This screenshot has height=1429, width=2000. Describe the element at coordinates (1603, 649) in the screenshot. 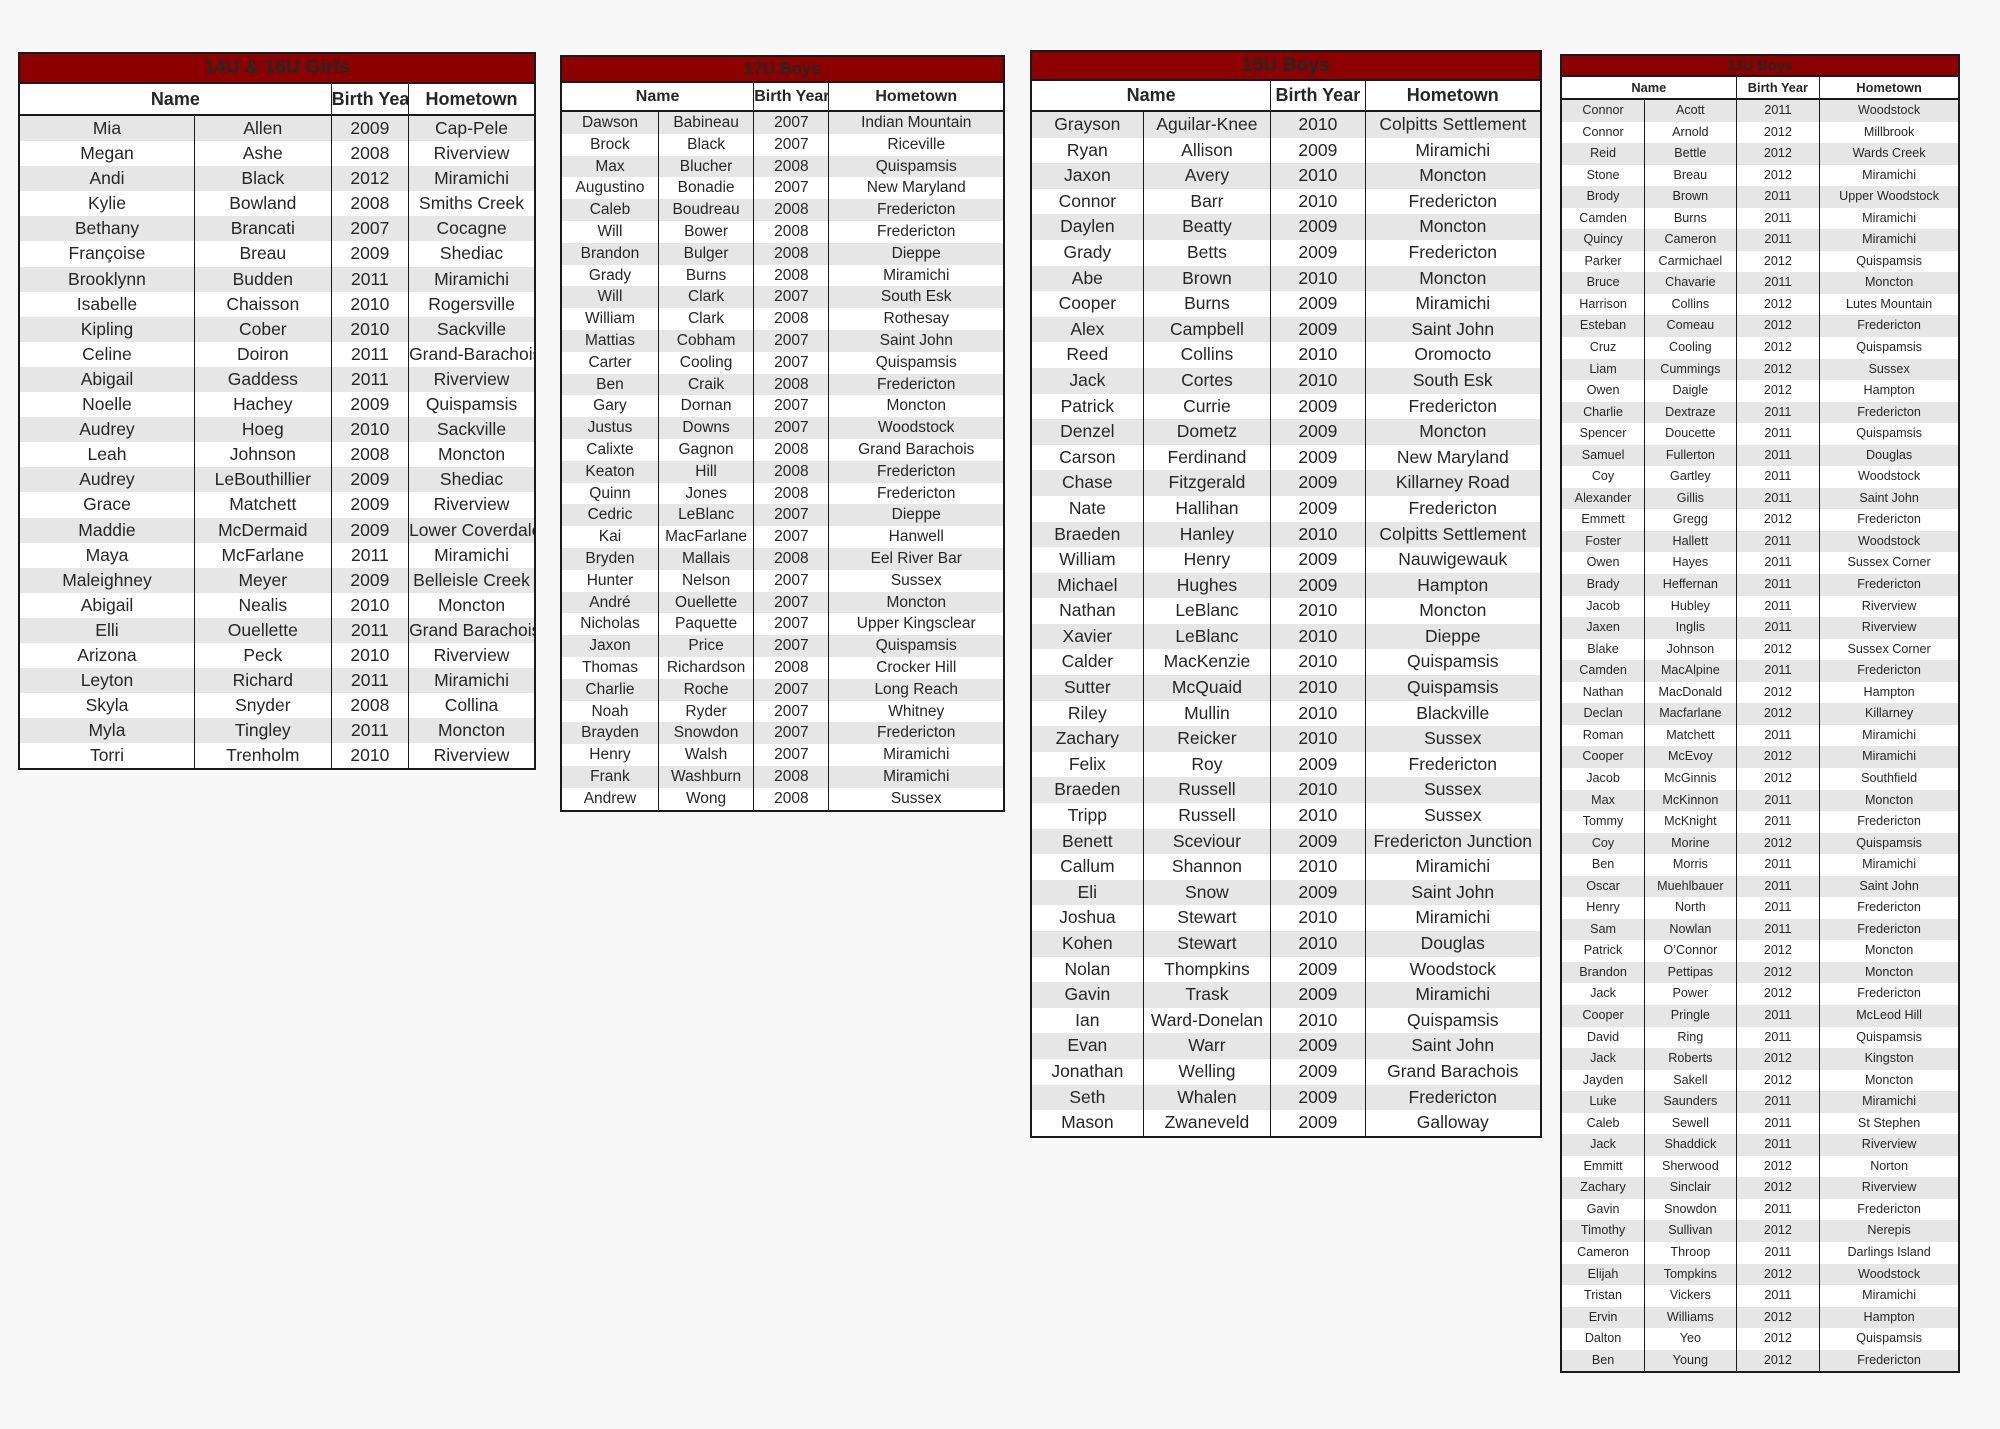

I see `cell-first-name: Blake` at that location.